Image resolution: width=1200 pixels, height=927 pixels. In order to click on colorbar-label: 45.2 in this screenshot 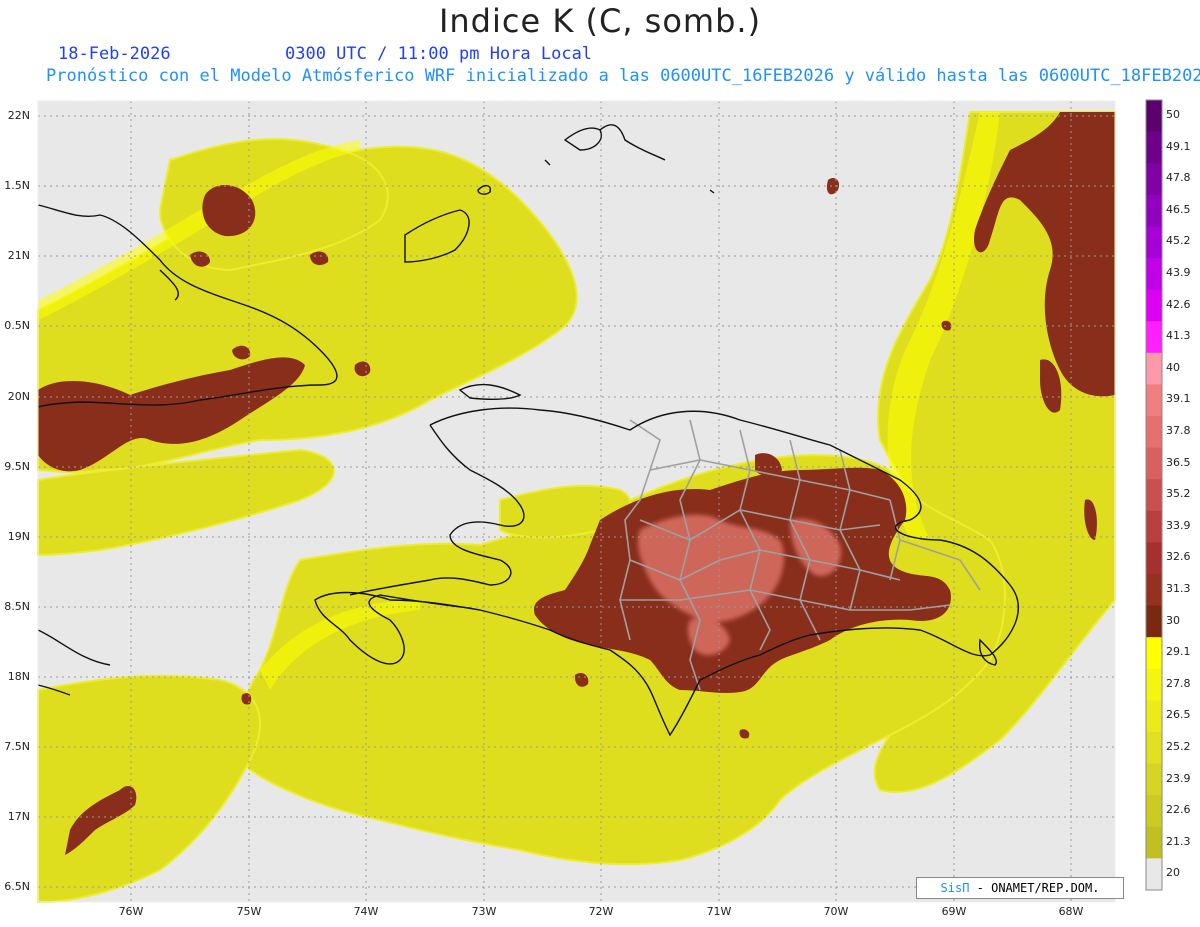, I will do `click(1178, 241)`.